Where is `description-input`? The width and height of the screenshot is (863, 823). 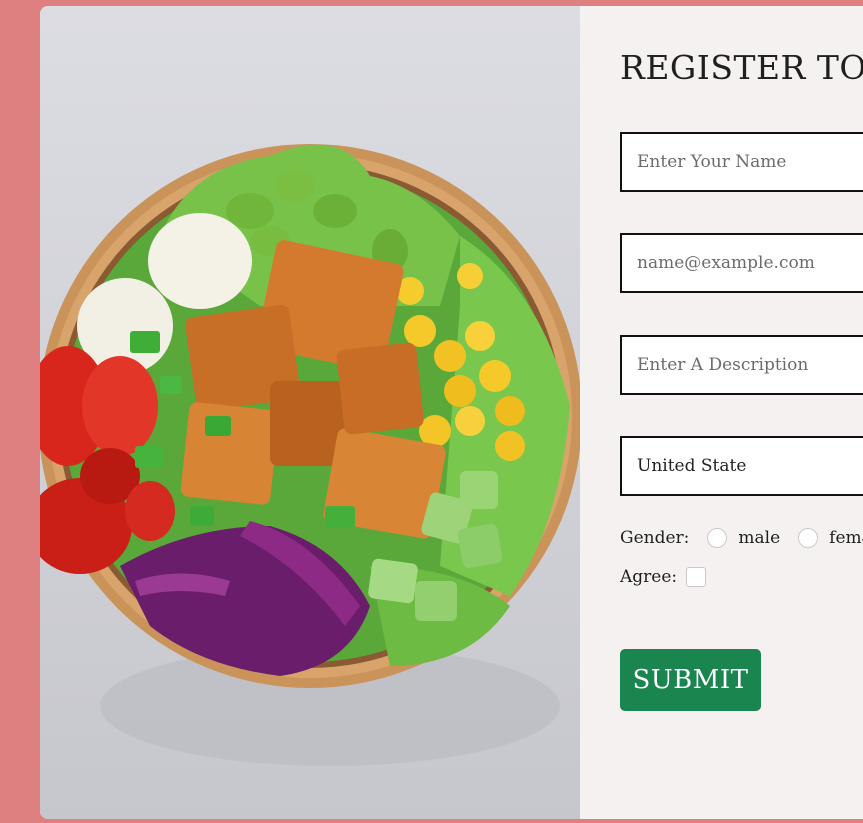 description-input is located at coordinates (741, 365).